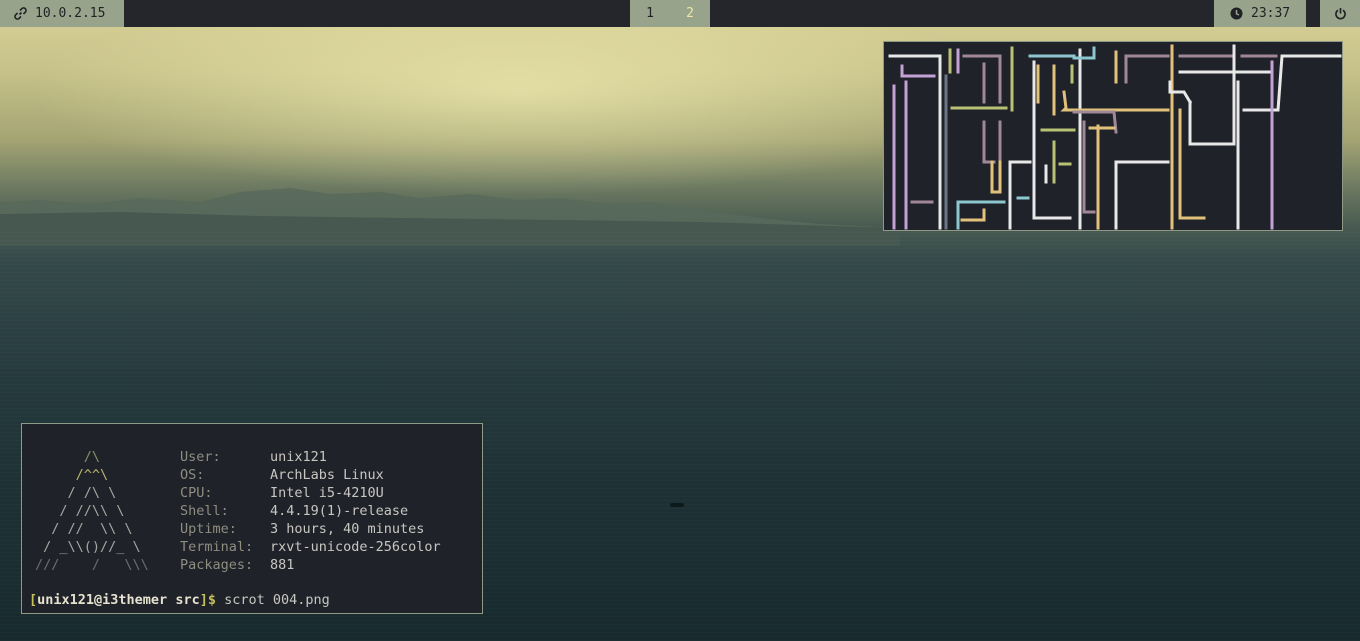 The height and width of the screenshot is (641, 1360). Describe the element at coordinates (20, 13) in the screenshot. I see `link-icon` at that location.